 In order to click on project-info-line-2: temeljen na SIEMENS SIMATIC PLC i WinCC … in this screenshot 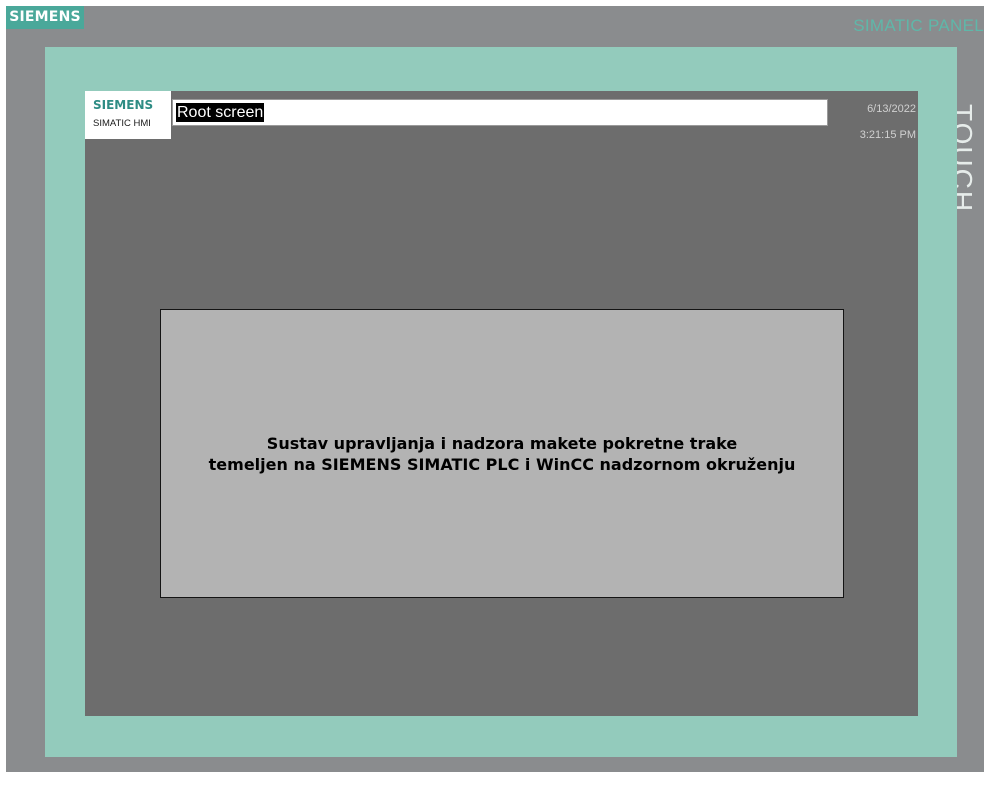, I will do `click(502, 464)`.